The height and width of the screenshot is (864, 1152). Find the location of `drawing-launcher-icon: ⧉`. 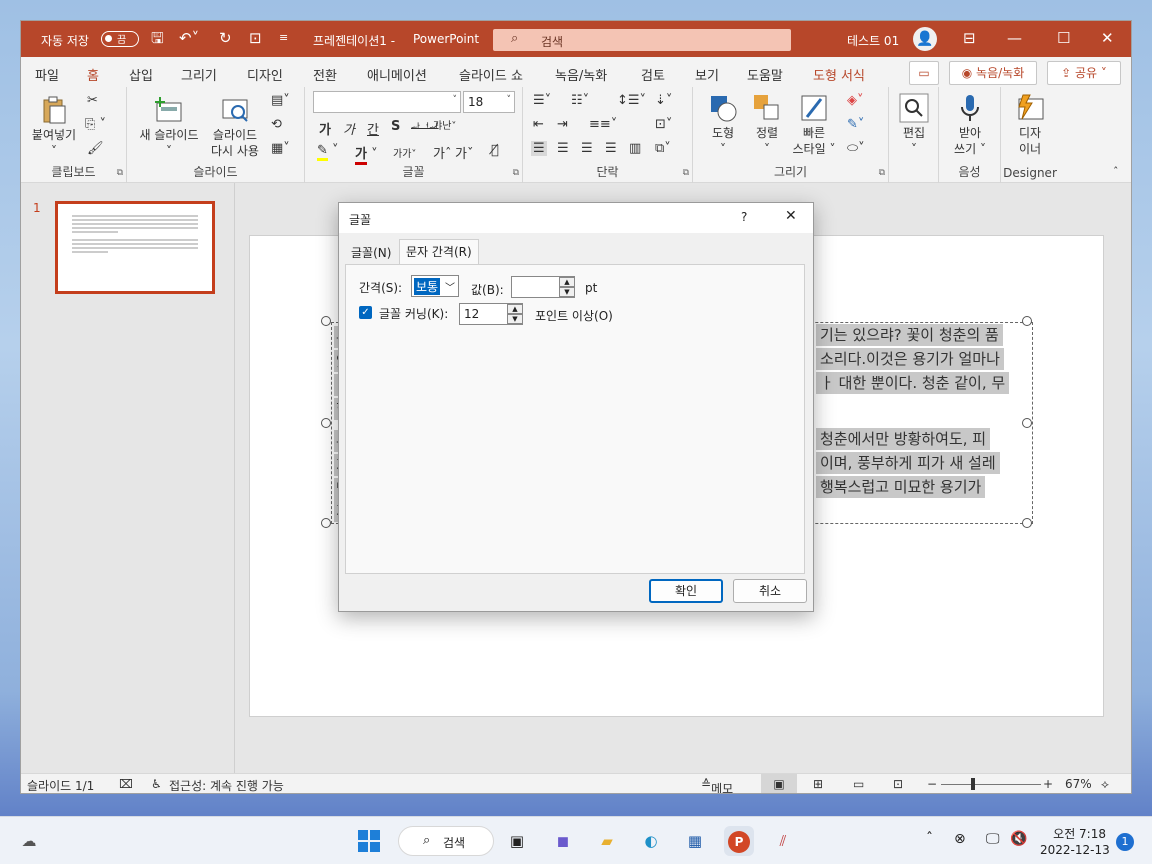

drawing-launcher-icon: ⧉ is located at coordinates (882, 173).